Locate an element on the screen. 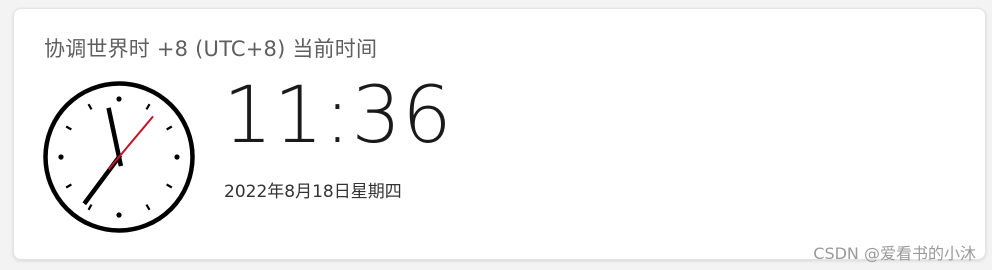 The height and width of the screenshot is (270, 992). watermark: CSDN @爱看书的小沐 is located at coordinates (894, 253).